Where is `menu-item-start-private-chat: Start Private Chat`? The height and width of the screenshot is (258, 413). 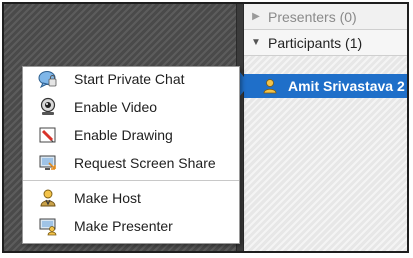 menu-item-start-private-chat: Start Private Chat is located at coordinates (131, 79).